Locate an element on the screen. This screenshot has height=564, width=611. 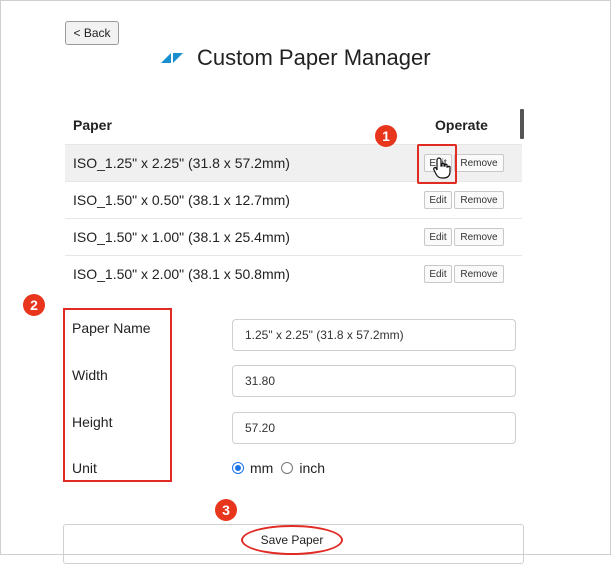
unit-radio-group: mm inch is located at coordinates (278, 468).